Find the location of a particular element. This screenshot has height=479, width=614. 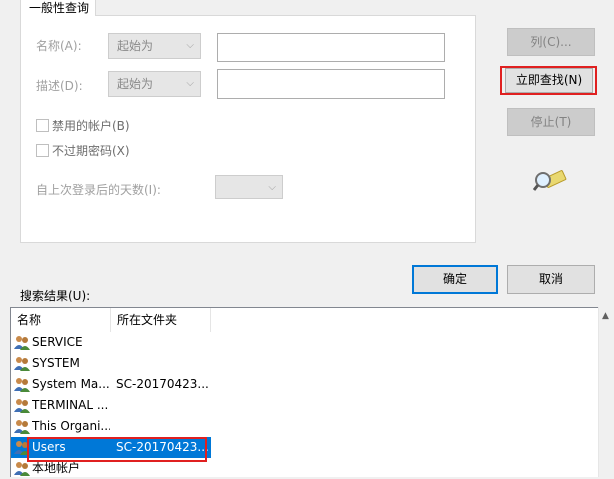

ok-button: 确定 is located at coordinates (455, 279).